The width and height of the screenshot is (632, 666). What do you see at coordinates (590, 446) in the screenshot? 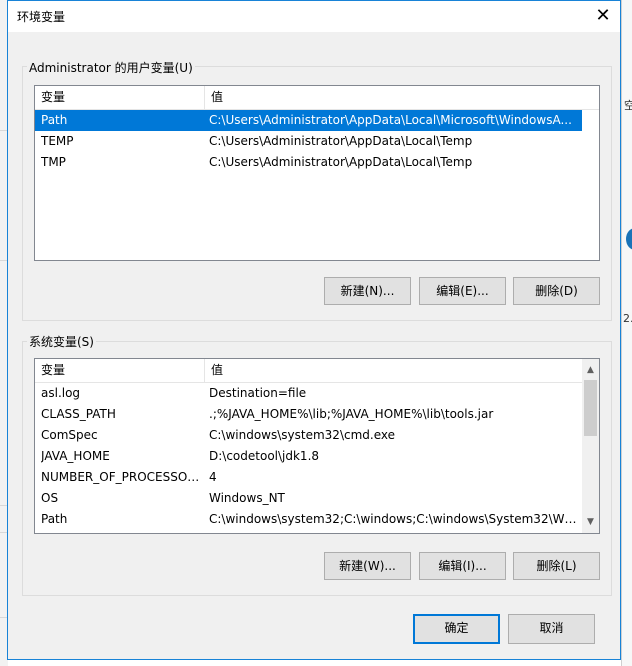
I see `system-variables-scrollbar: ▲ ▼` at bounding box center [590, 446].